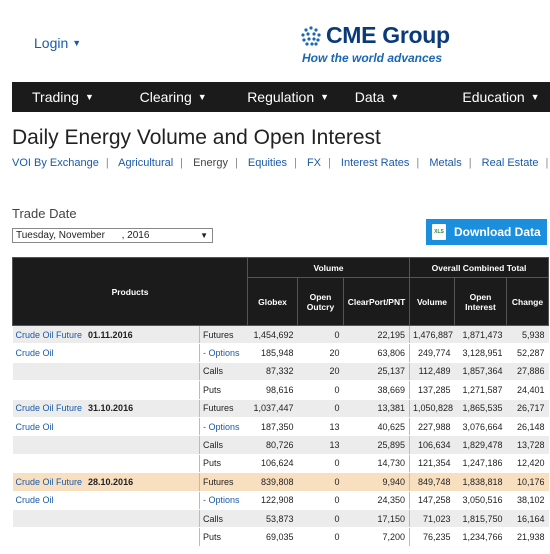  What do you see at coordinates (510, 163) in the screenshot?
I see `subnav-real-estate: Real Estate` at bounding box center [510, 163].